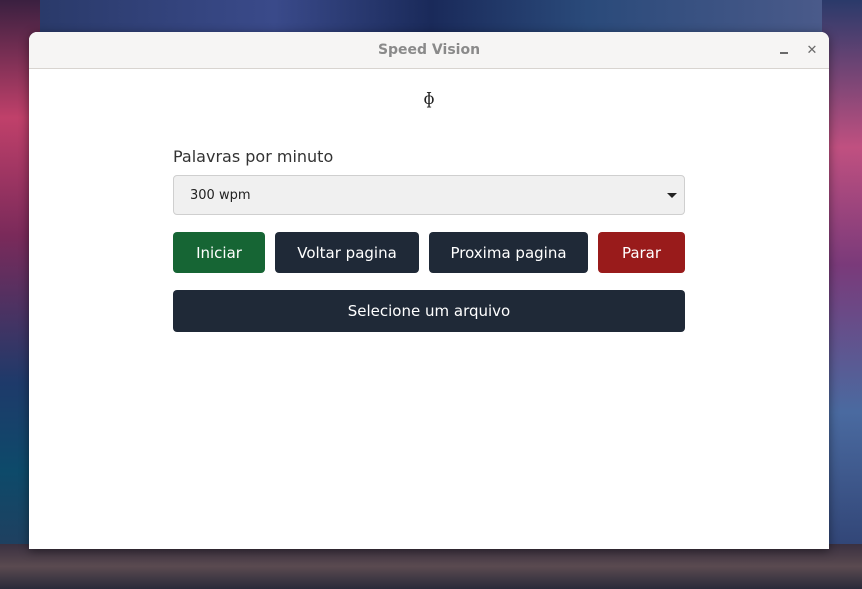 Image resolution: width=862 pixels, height=589 pixels. I want to click on title-bar: Speed Vision ✕, so click(429, 50).